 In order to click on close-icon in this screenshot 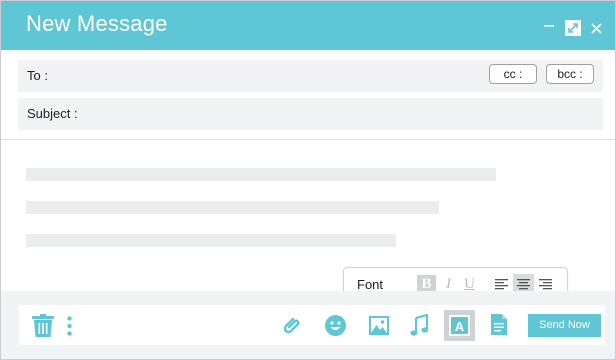, I will do `click(596, 28)`.